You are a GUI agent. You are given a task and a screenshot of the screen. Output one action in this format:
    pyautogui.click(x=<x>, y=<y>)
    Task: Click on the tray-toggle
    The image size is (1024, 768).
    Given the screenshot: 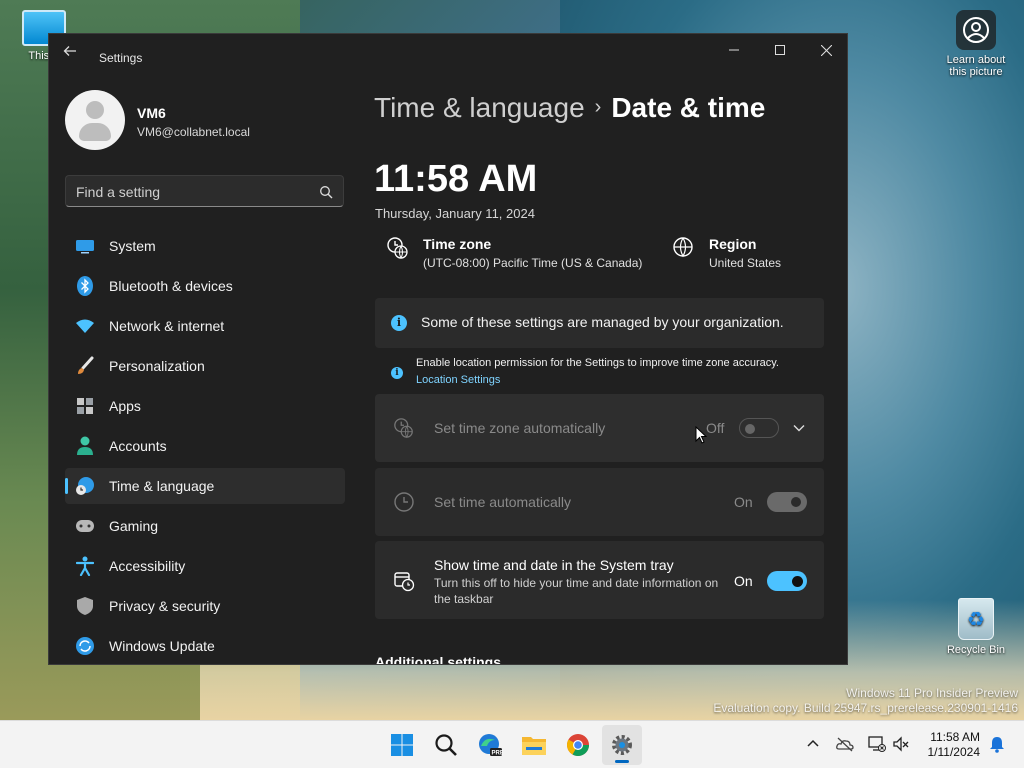 What is the action you would take?
    pyautogui.click(x=787, y=581)
    